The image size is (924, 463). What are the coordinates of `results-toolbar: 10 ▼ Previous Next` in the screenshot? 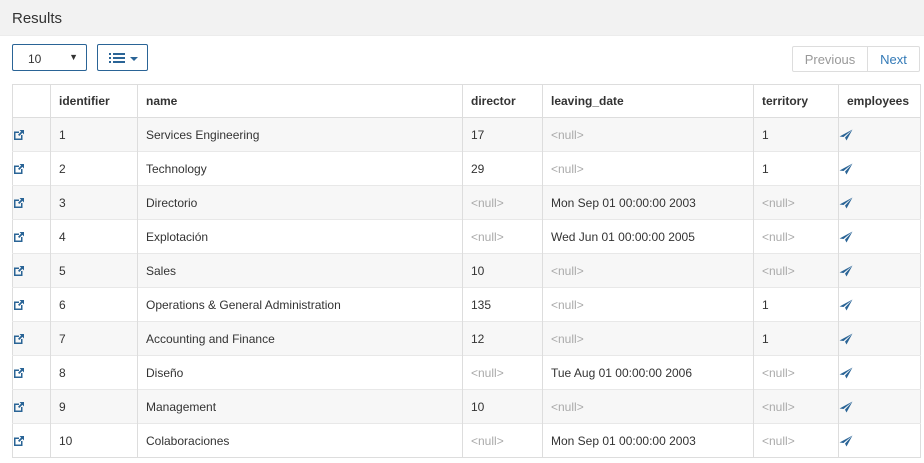 It's located at (462, 60).